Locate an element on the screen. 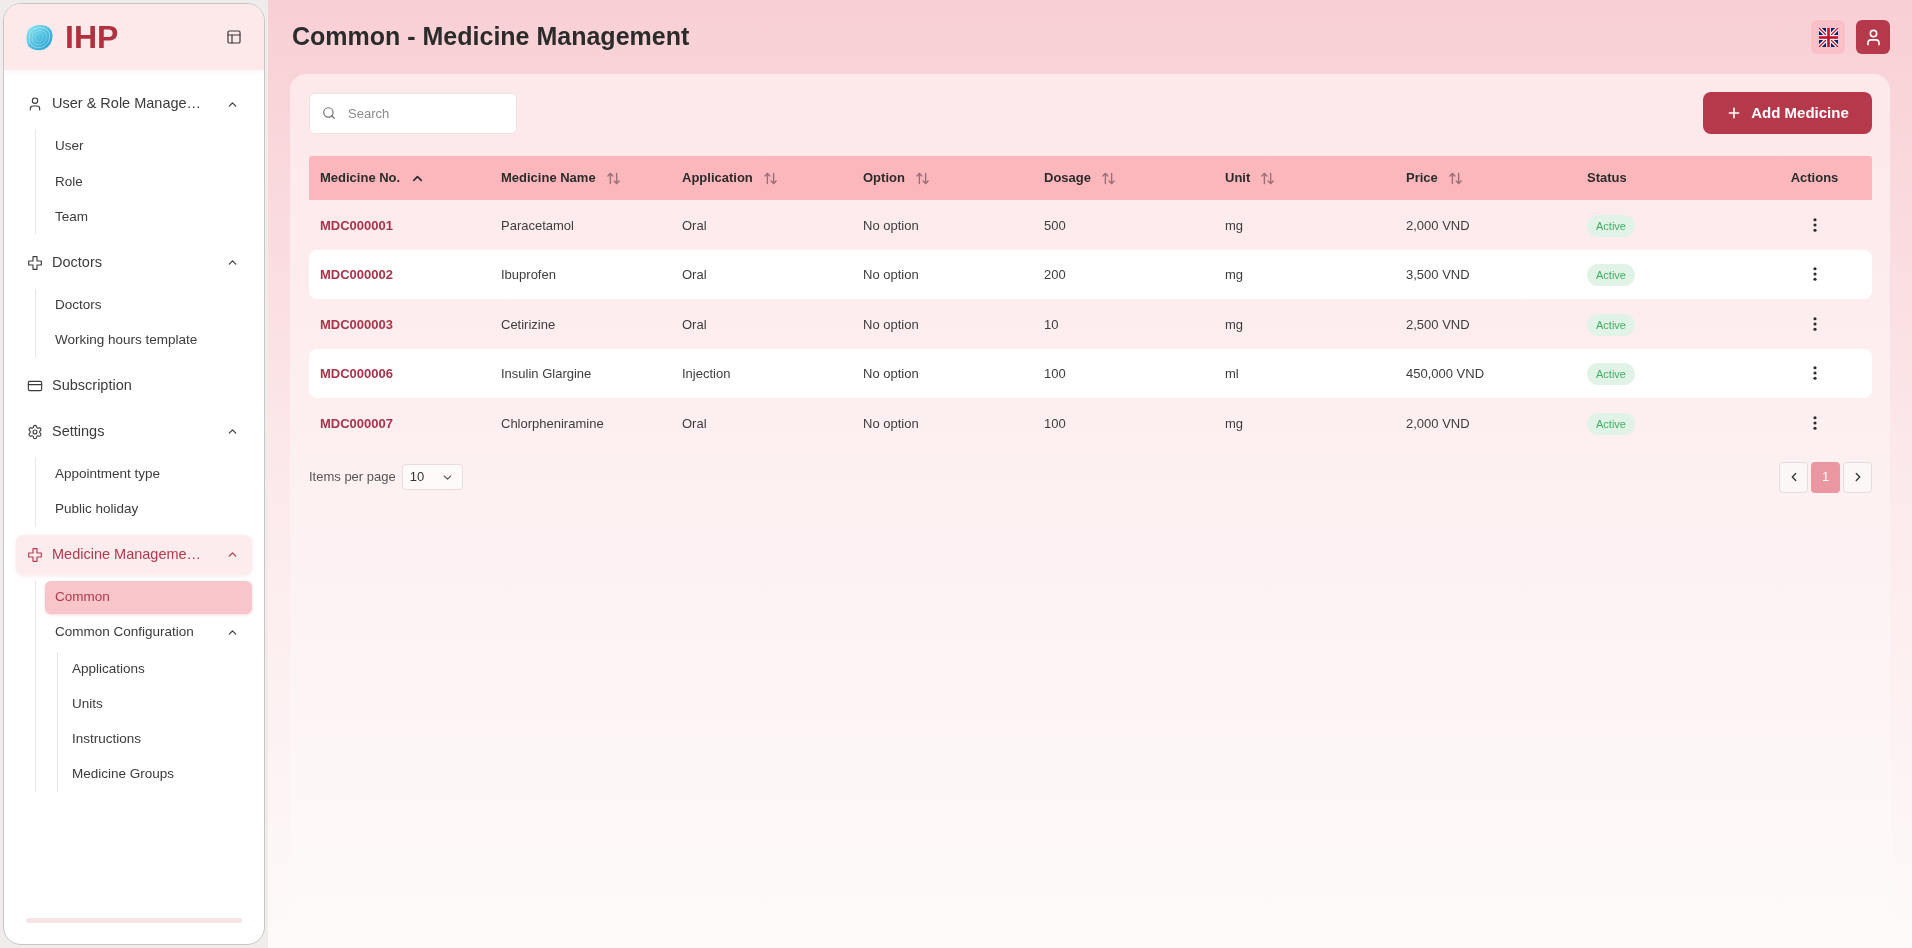 The height and width of the screenshot is (948, 1912). sidebar-group-item: Subscription is located at coordinates (134, 385).